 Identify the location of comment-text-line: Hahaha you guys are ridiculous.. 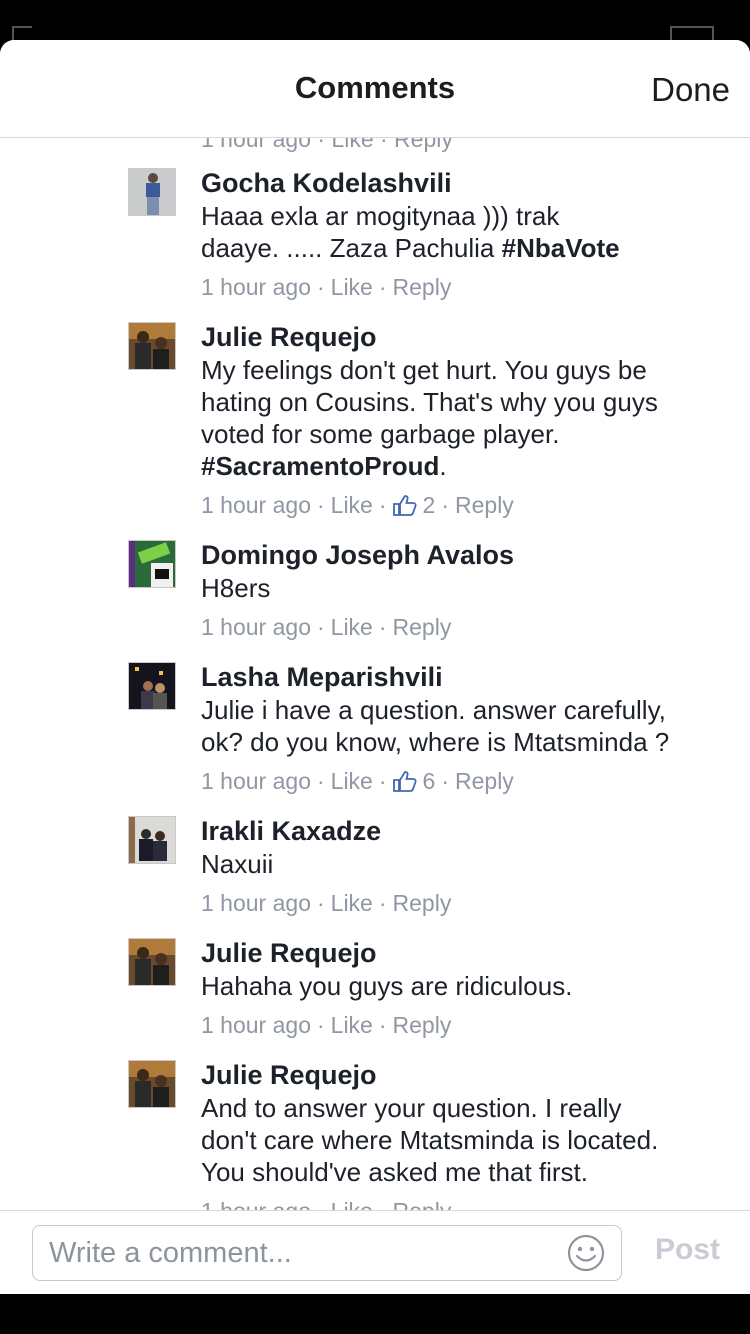
(387, 986).